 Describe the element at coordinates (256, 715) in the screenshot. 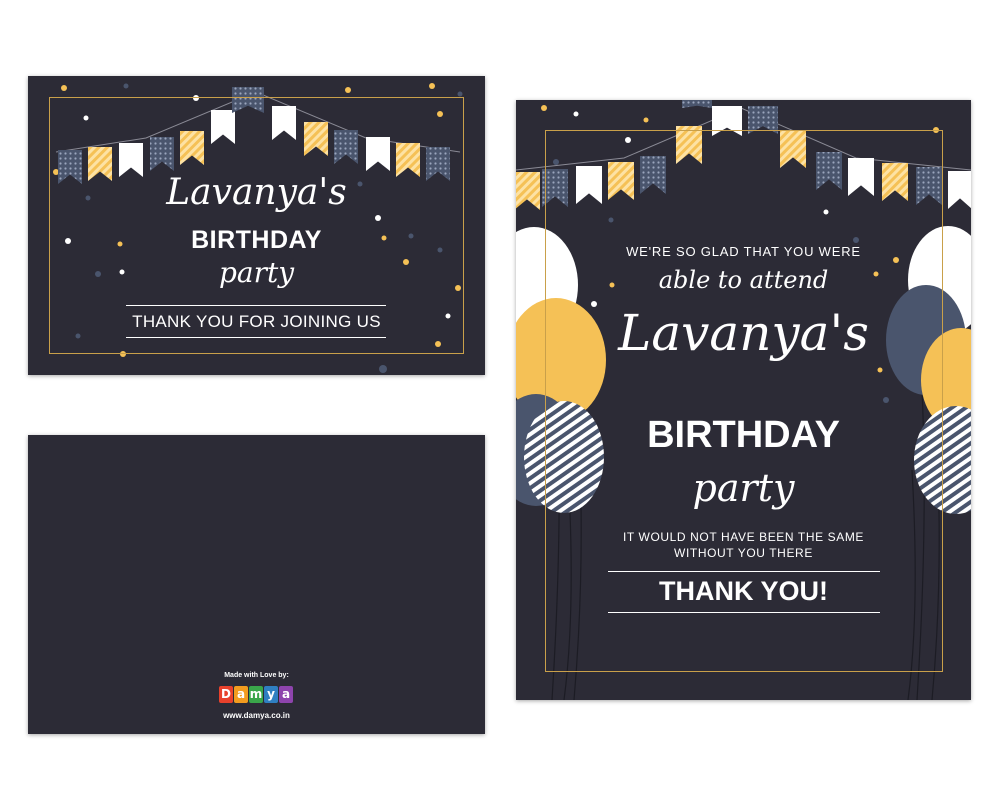

I see `brand-url-link: www.damya.co.in` at that location.